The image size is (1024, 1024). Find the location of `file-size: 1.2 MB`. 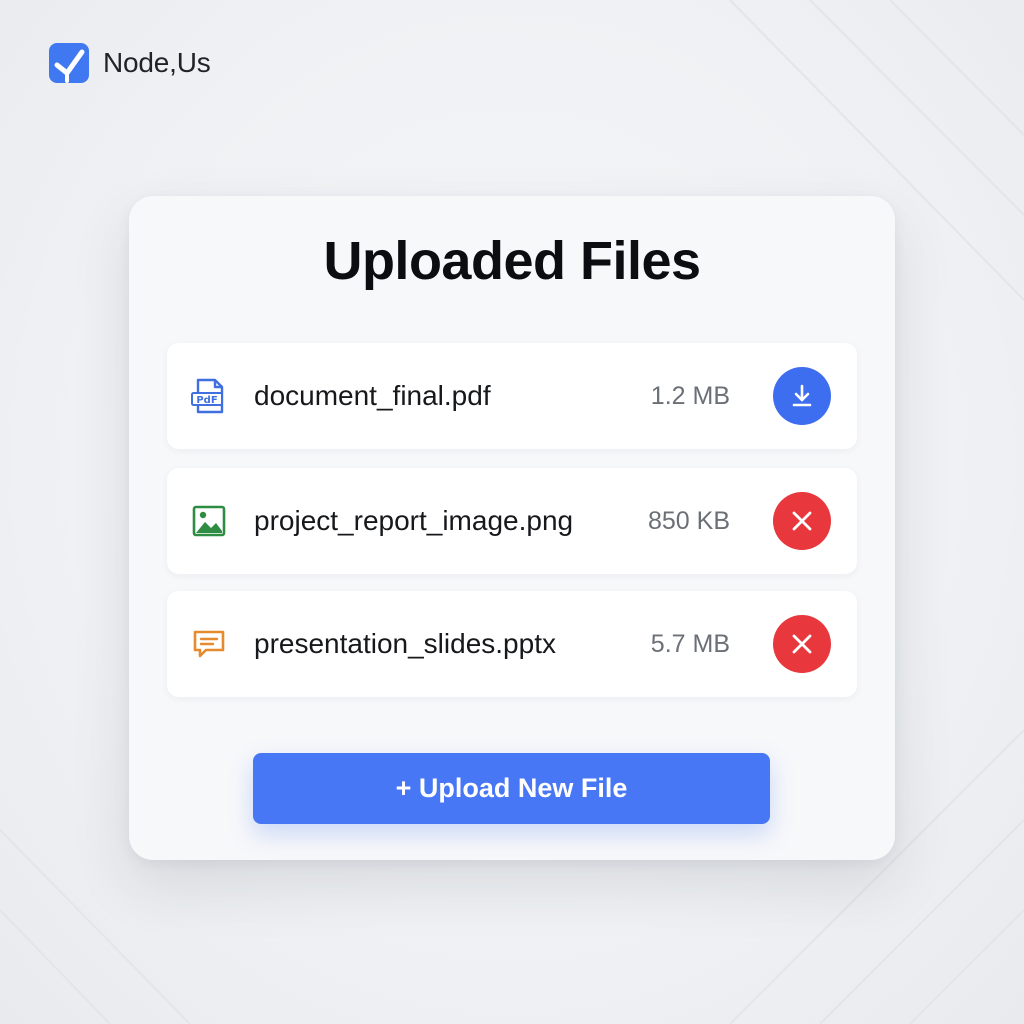

file-size: 1.2 MB is located at coordinates (690, 396).